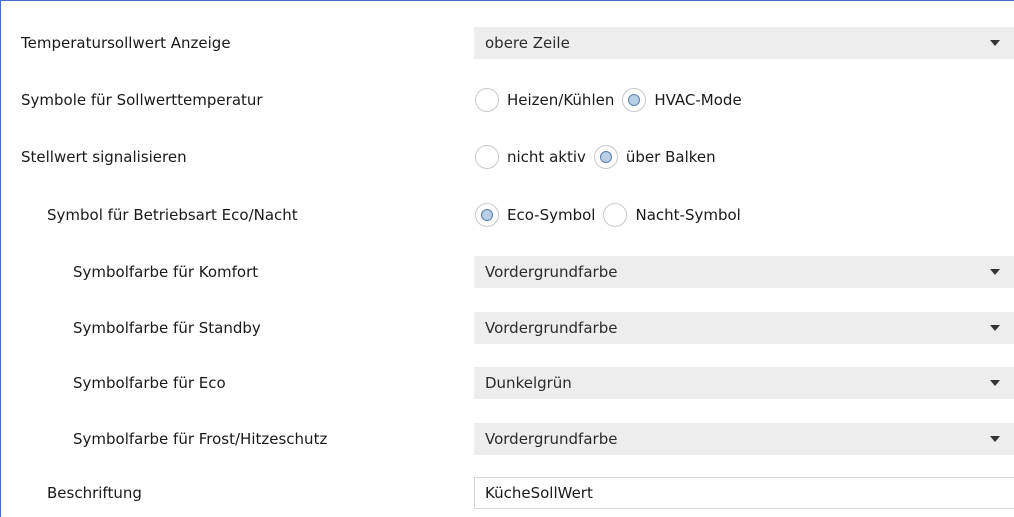 The width and height of the screenshot is (1014, 517). I want to click on row-color-eco: Symbolfarbe für Eco Dunkelgrün, so click(507, 383).